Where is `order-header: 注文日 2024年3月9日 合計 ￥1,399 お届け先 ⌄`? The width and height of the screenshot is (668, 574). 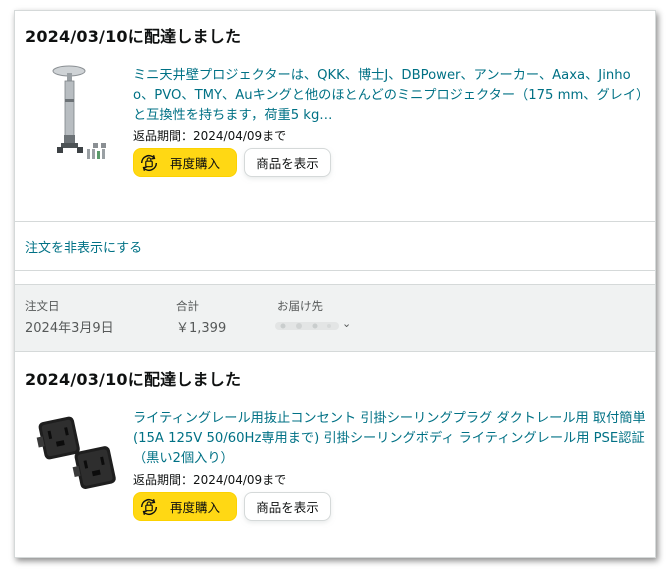 order-header: 注文日 2024年3月9日 合計 ￥1,399 お届け先 ⌄ is located at coordinates (335, 318).